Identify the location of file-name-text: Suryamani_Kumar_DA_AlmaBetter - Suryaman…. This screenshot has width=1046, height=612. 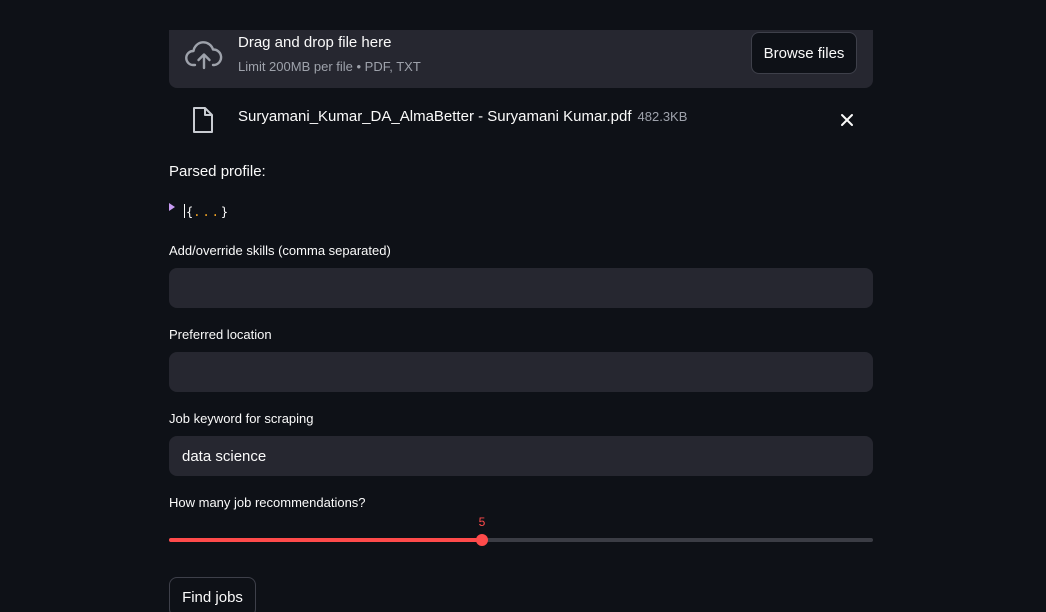
(435, 116).